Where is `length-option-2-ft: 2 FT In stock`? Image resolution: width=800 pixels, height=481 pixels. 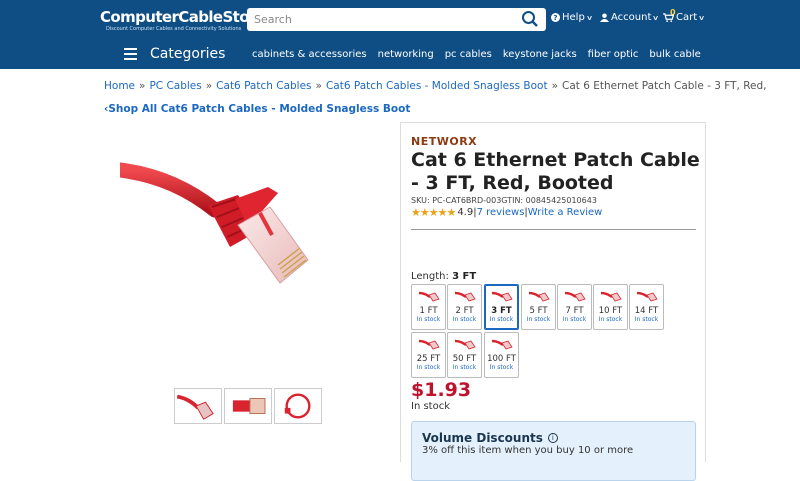
length-option-2-ft: 2 FT In stock is located at coordinates (464, 307).